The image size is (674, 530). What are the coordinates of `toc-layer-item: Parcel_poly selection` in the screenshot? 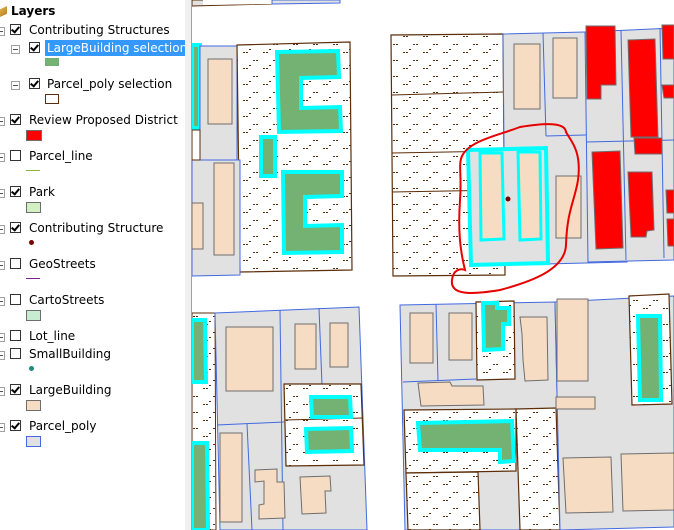 It's located at (92, 90).